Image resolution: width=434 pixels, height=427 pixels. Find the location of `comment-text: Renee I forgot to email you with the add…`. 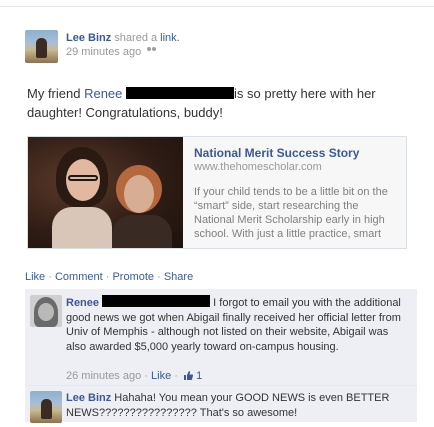

comment-text: Renee I forgot to email you with the add… is located at coordinates (233, 324).